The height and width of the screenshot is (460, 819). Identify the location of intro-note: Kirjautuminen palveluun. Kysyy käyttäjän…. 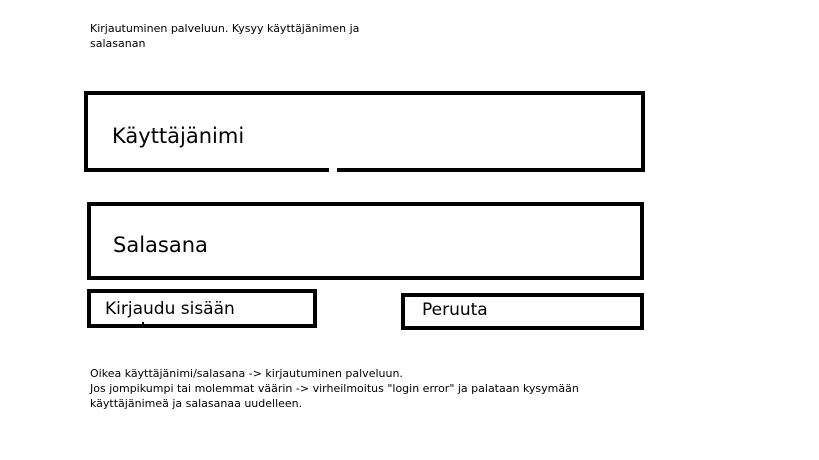
(225, 36).